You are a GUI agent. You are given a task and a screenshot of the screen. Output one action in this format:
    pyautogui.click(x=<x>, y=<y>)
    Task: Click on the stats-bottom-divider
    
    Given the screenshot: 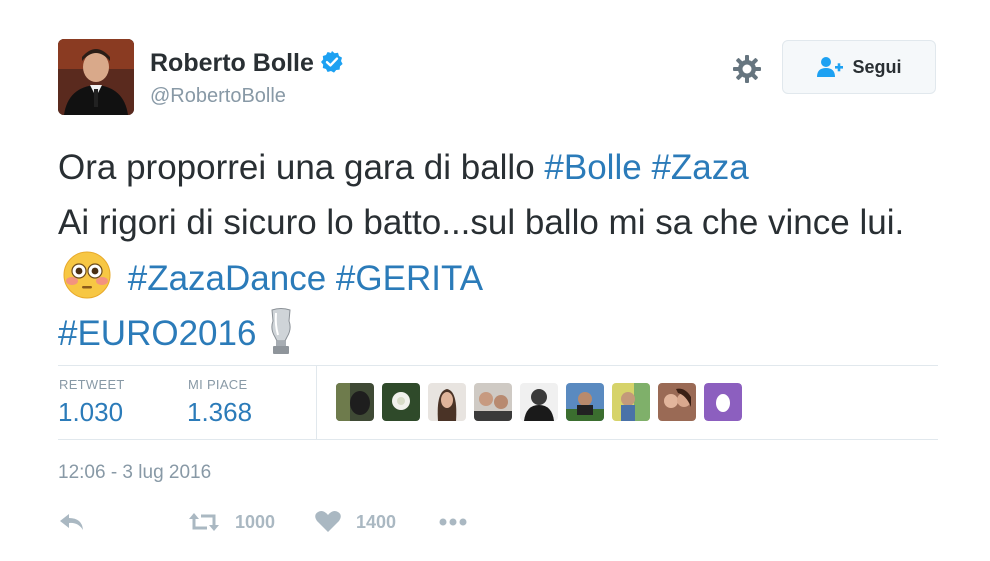 What is the action you would take?
    pyautogui.click(x=498, y=439)
    